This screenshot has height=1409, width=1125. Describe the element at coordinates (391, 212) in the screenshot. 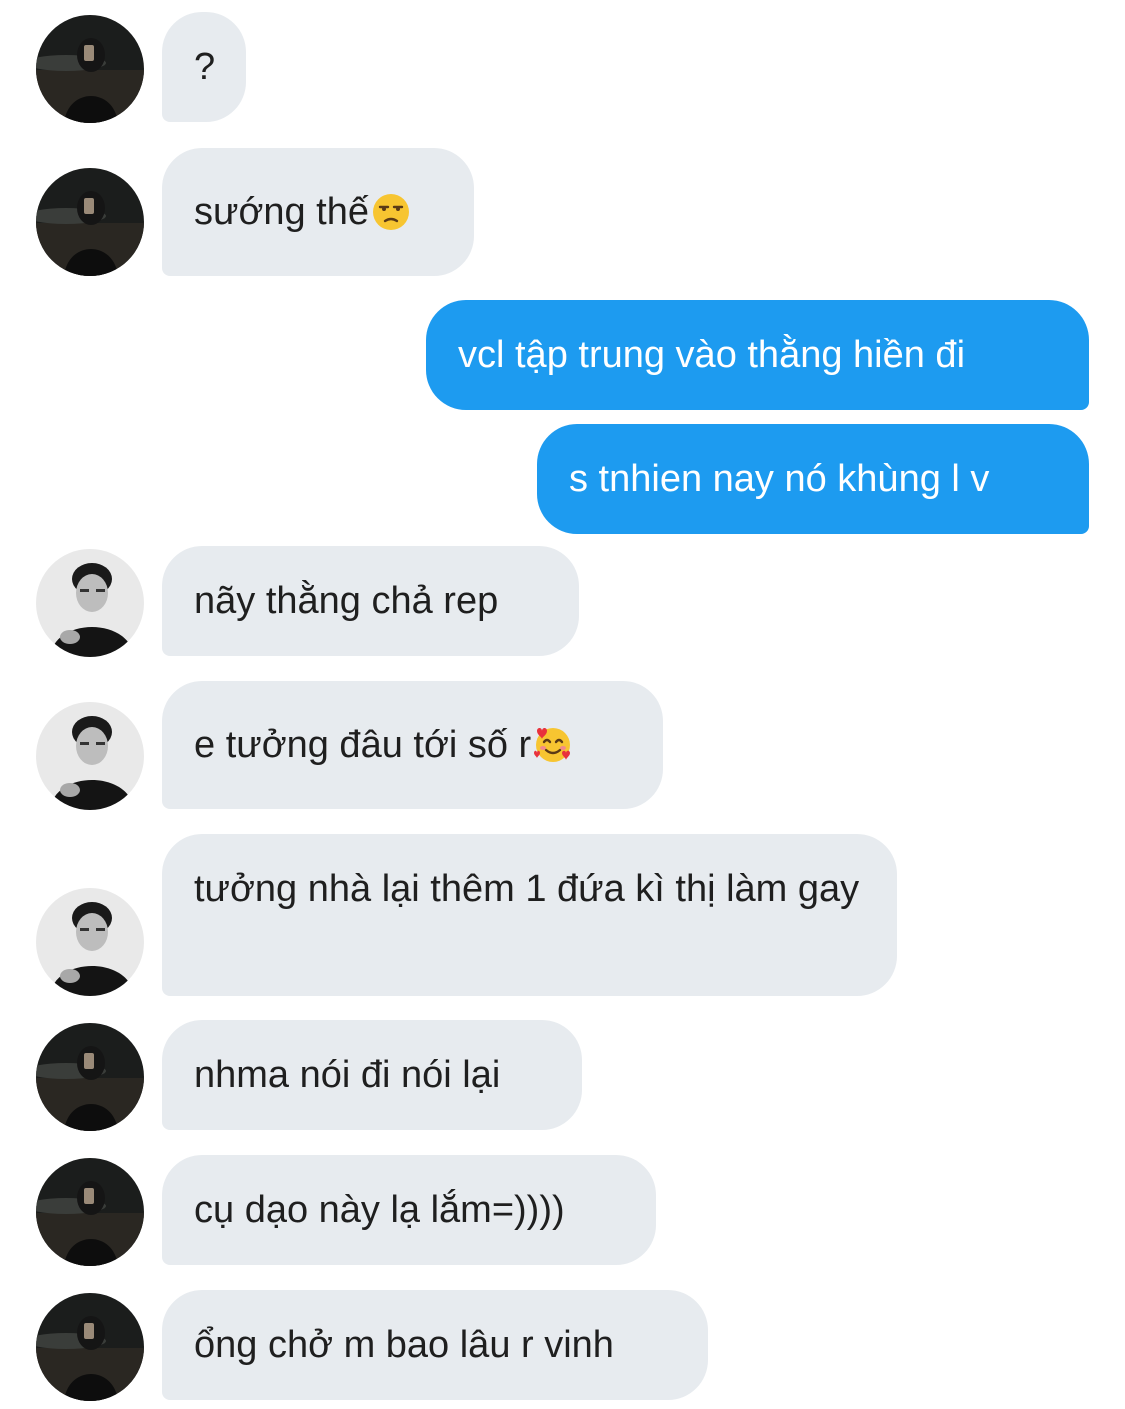

I see `unamused-face-icon` at that location.